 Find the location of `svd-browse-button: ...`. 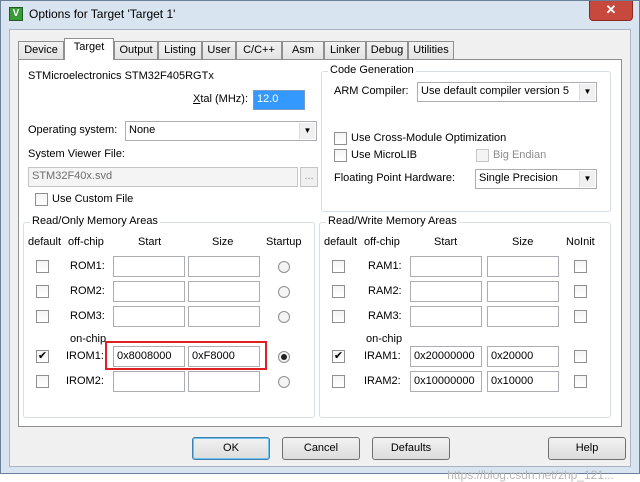

svd-browse-button: ... is located at coordinates (309, 177).